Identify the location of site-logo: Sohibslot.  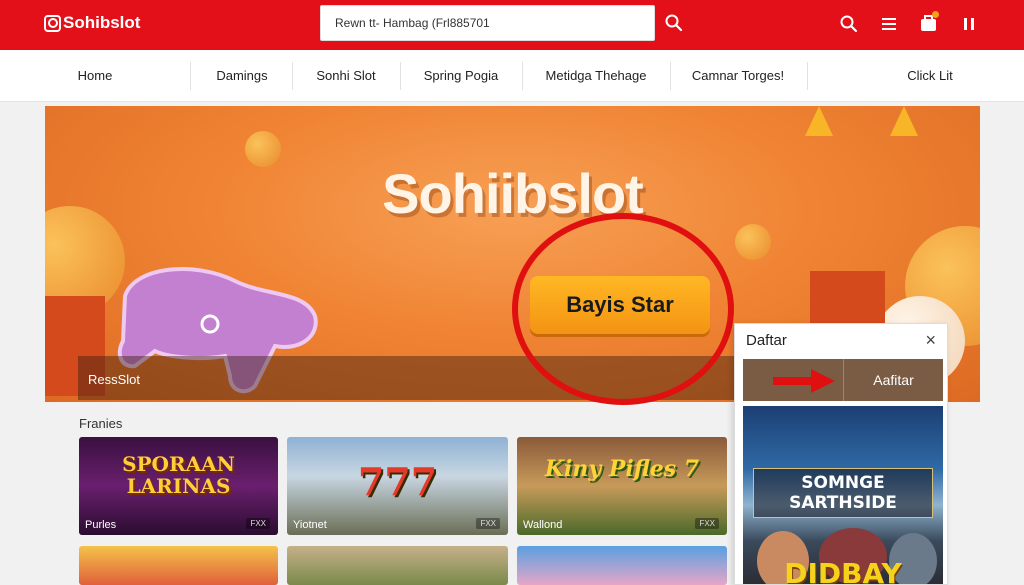
(92, 23).